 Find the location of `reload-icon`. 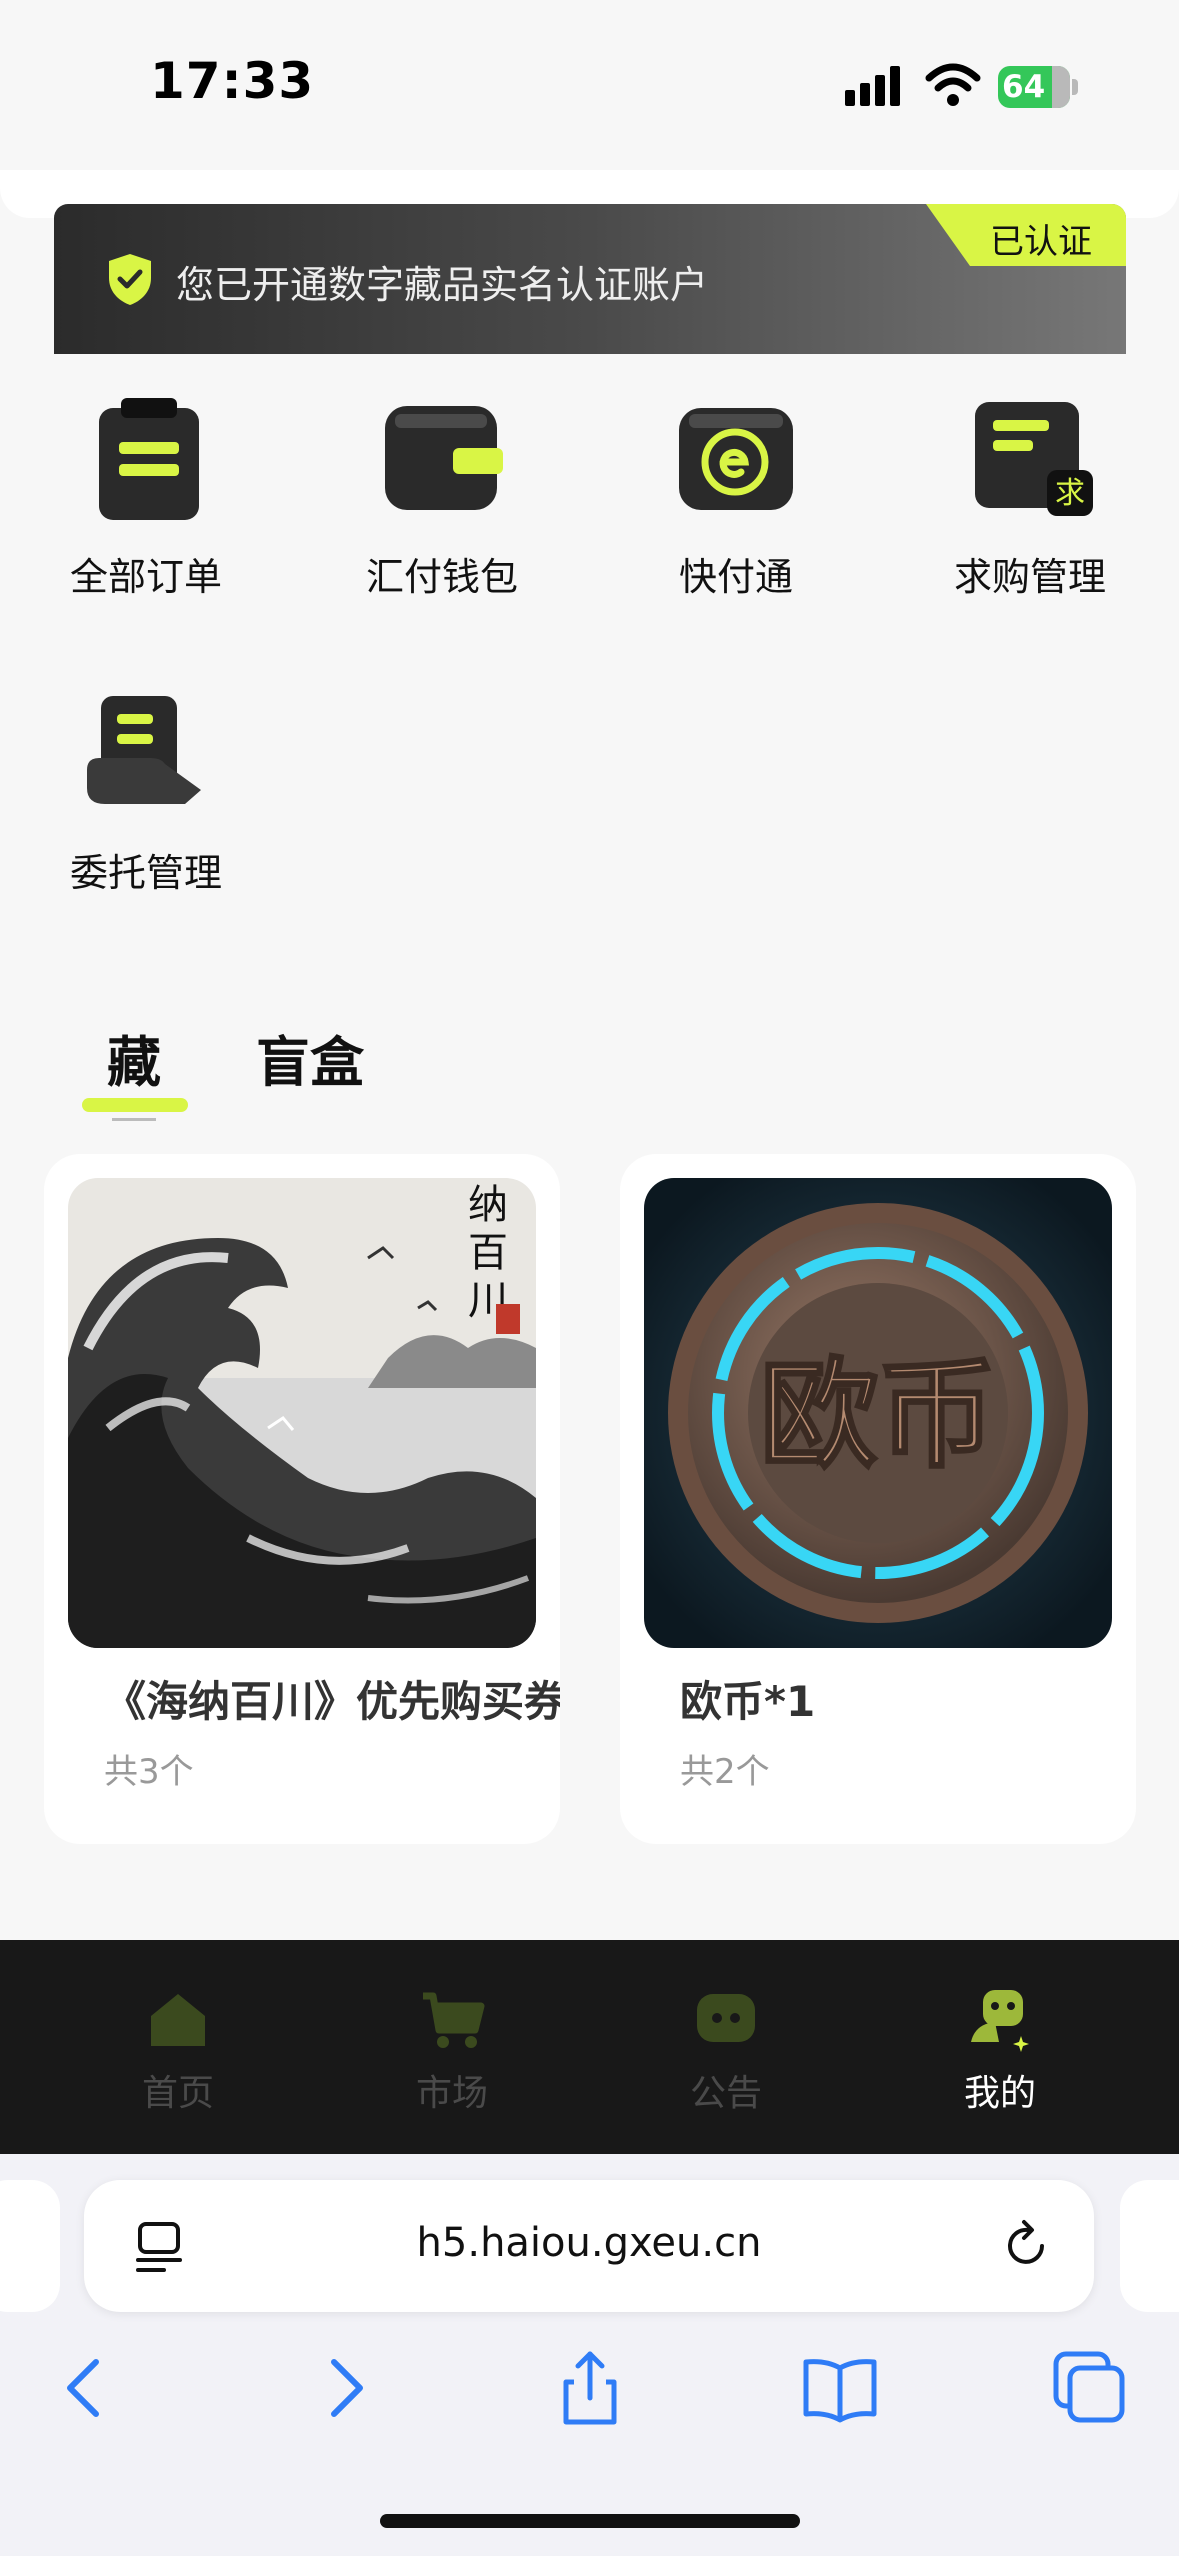

reload-icon is located at coordinates (1026, 2246).